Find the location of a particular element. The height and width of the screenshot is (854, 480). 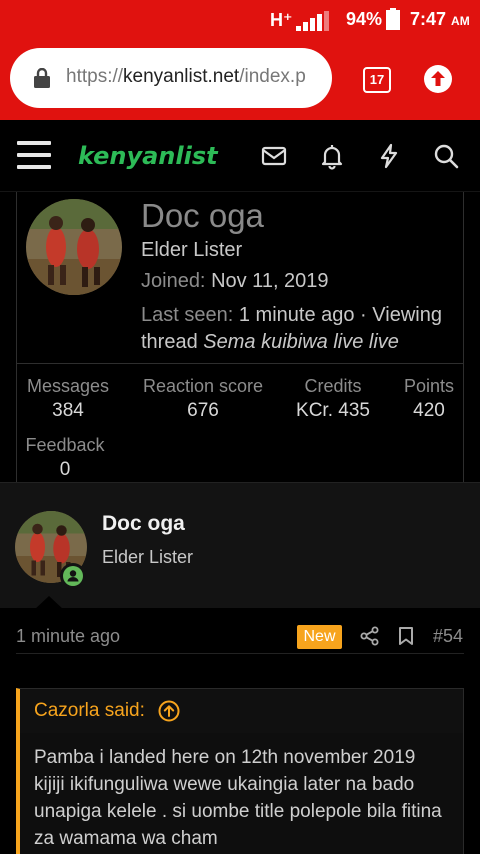

stat-credits: Credits KCr. 435 is located at coordinates (333, 399).